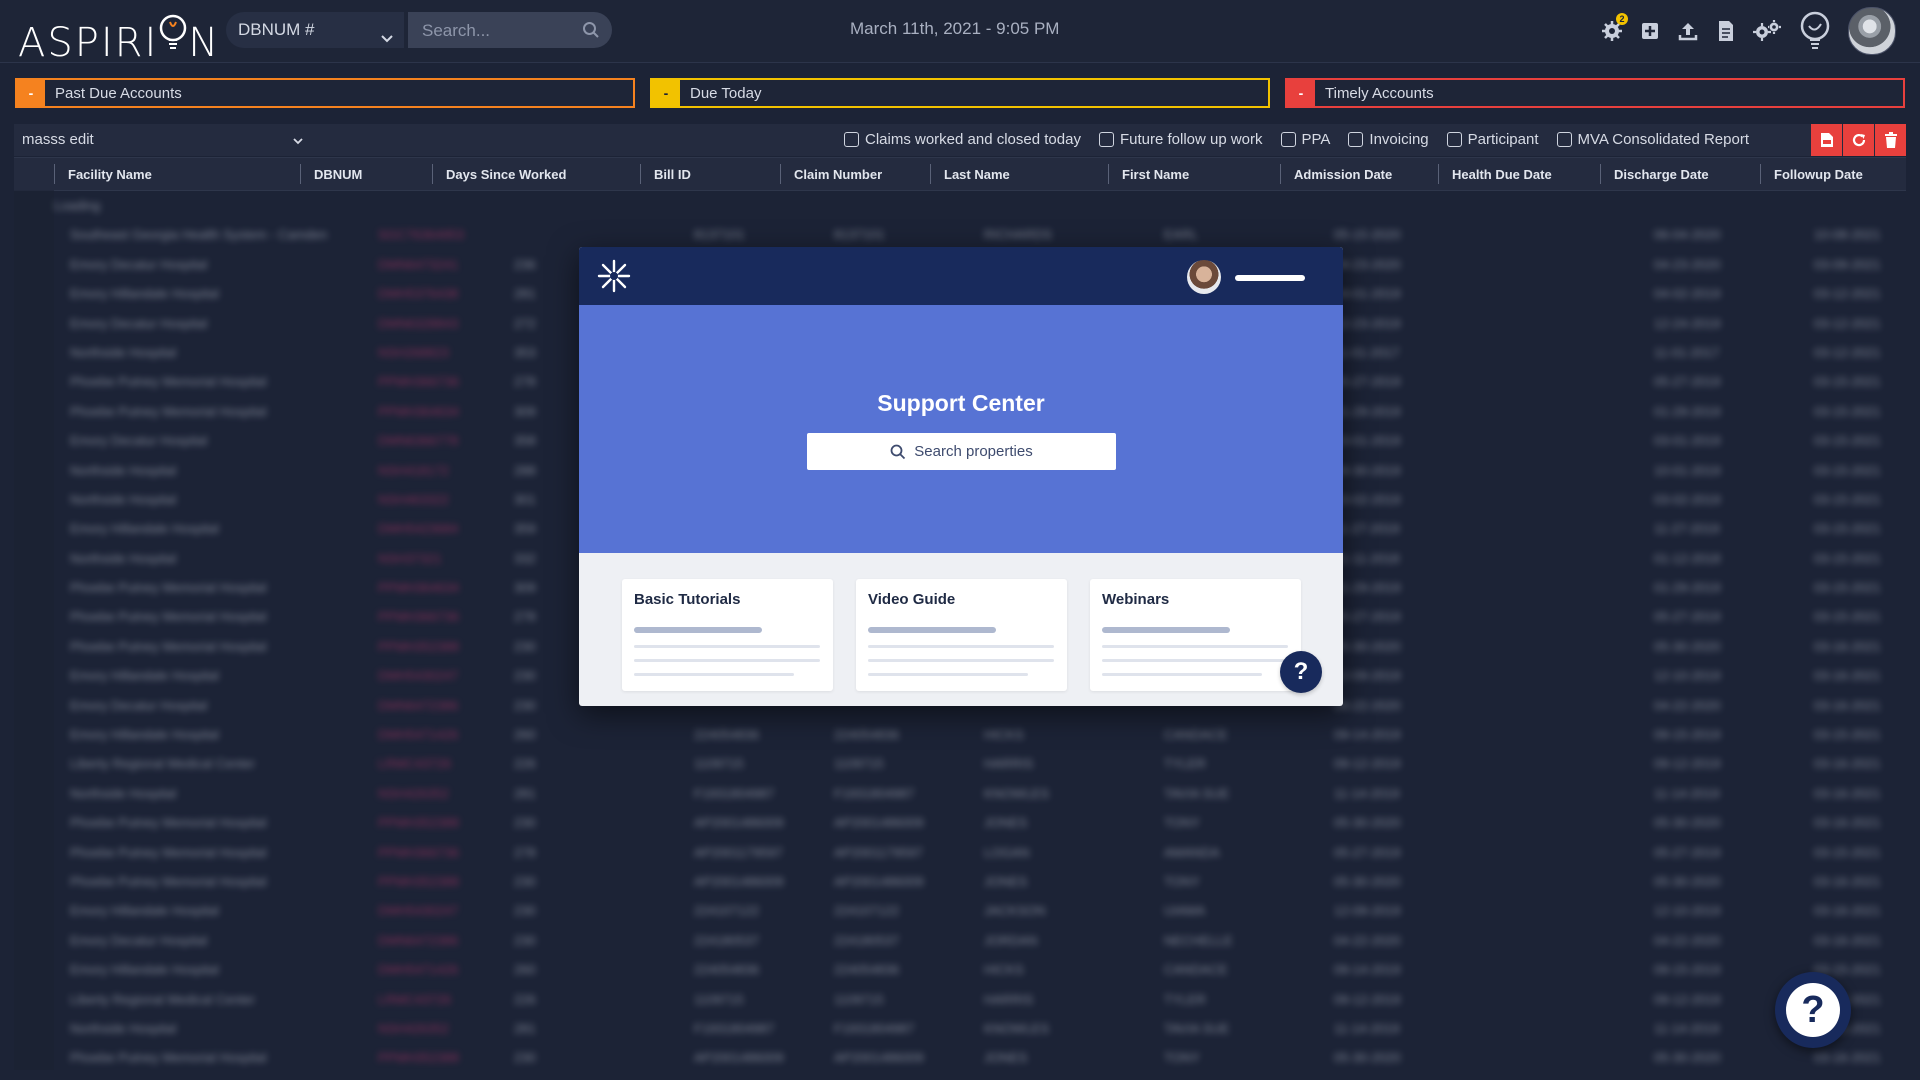 This screenshot has height=1080, width=1920. What do you see at coordinates (962, 139) in the screenshot?
I see `checkbox-claims-worked: Claims worked and closed today` at bounding box center [962, 139].